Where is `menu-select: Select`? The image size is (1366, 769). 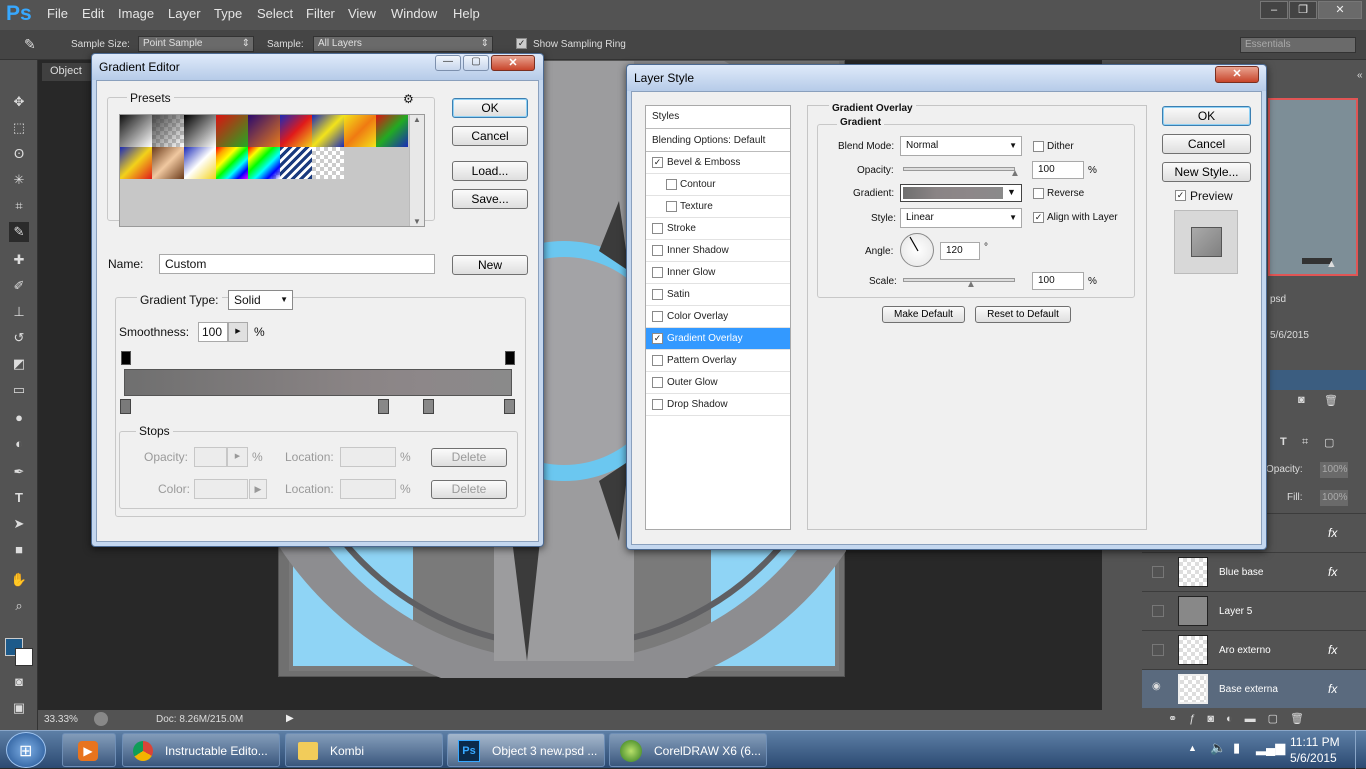
menu-select: Select is located at coordinates (275, 13).